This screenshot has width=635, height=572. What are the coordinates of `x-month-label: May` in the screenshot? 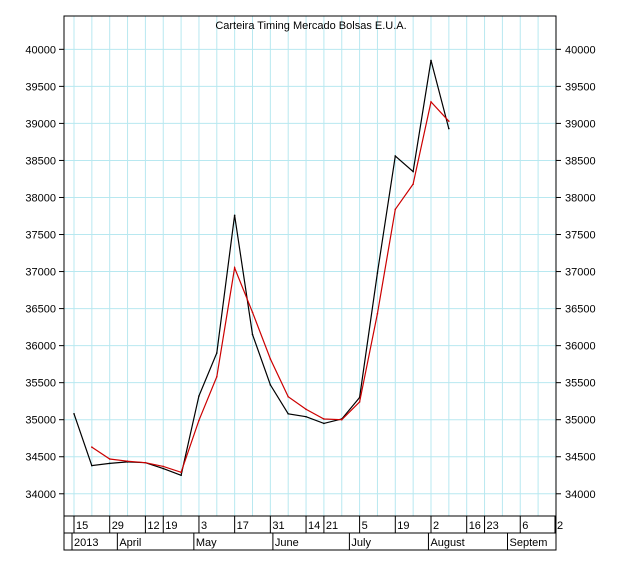 It's located at (206, 543).